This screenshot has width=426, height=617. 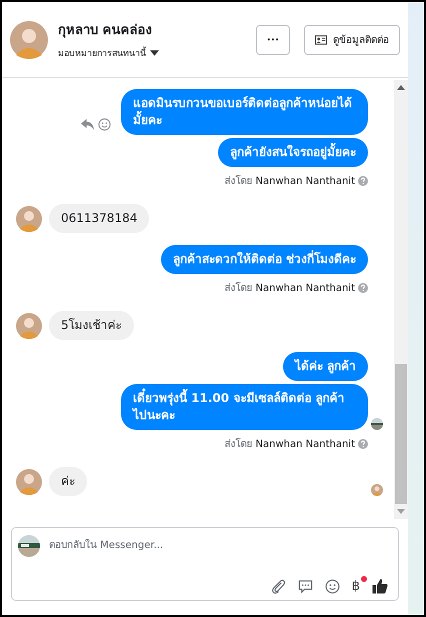 I want to click on scroll-down-icon, so click(x=401, y=511).